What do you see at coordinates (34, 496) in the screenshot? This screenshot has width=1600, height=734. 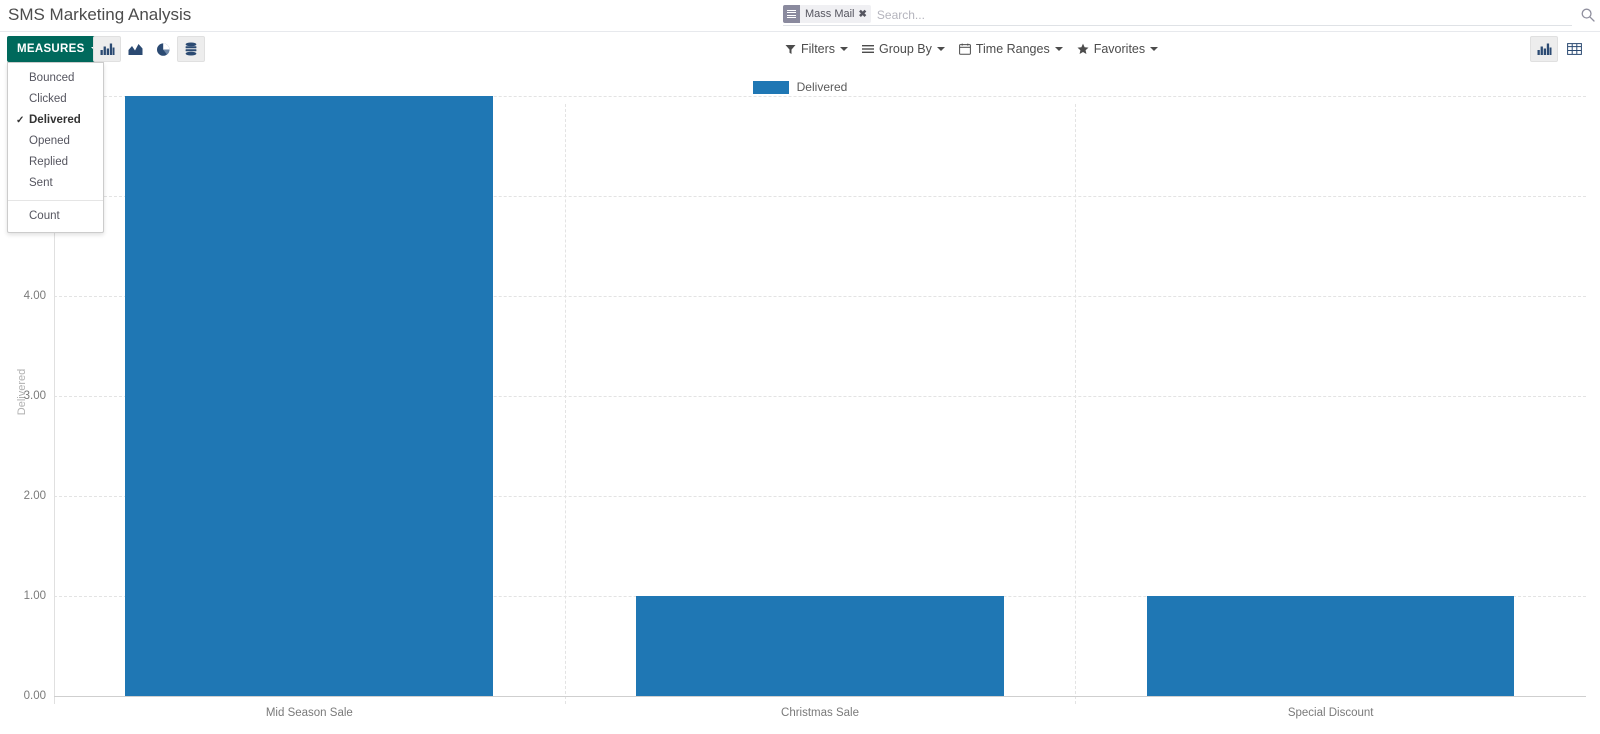 I see `y-axis-tick-label: 2.00` at bounding box center [34, 496].